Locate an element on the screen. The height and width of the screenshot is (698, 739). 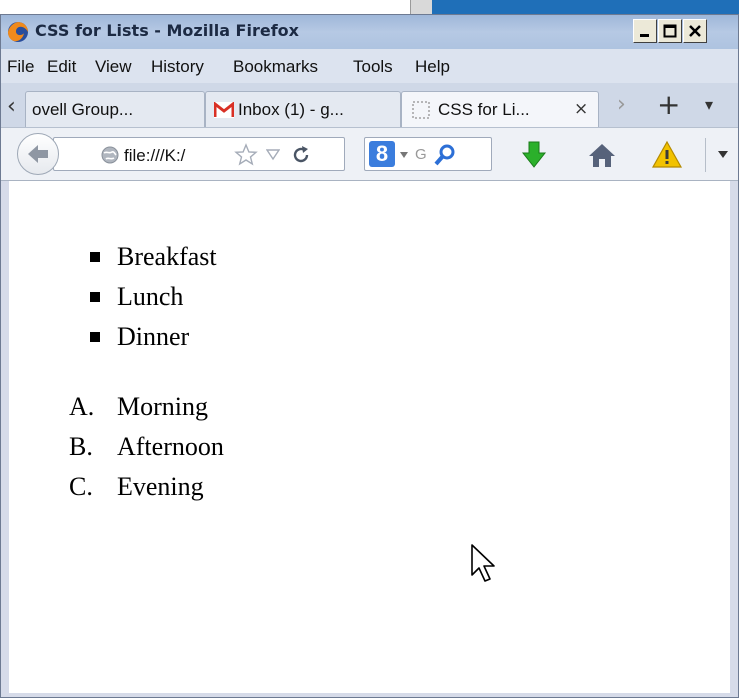
list-item-text: Breakfast is located at coordinates (167, 256).